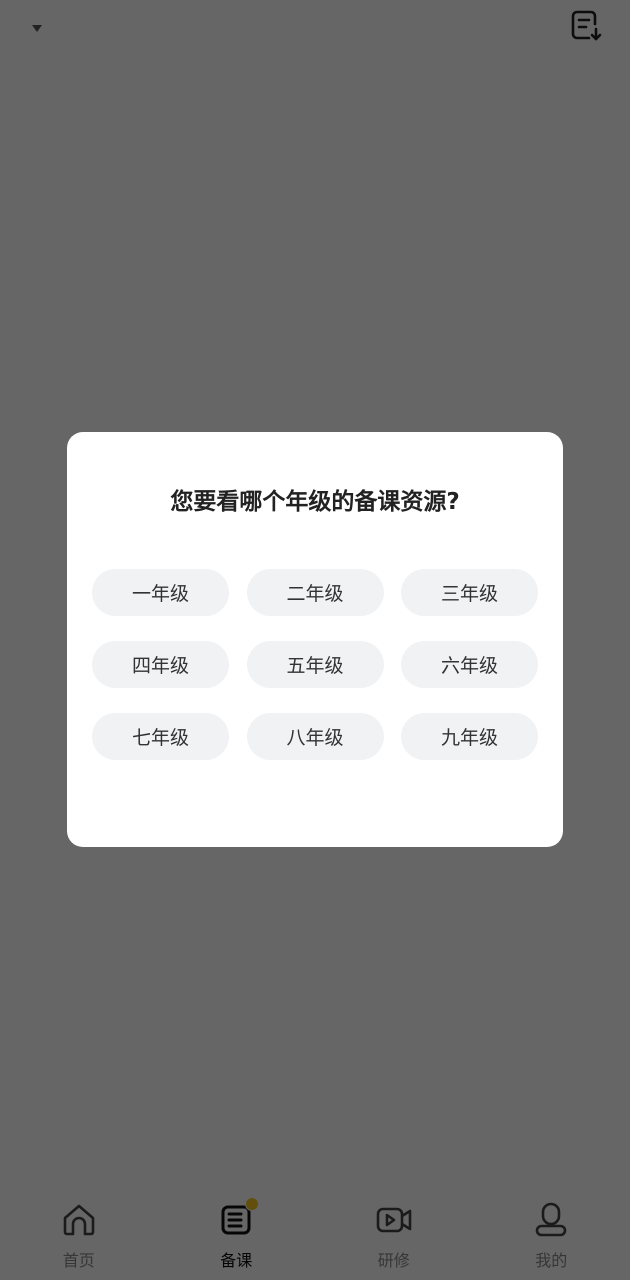  Describe the element at coordinates (315, 736) in the screenshot. I see `grade-button-8: 八年级` at that location.